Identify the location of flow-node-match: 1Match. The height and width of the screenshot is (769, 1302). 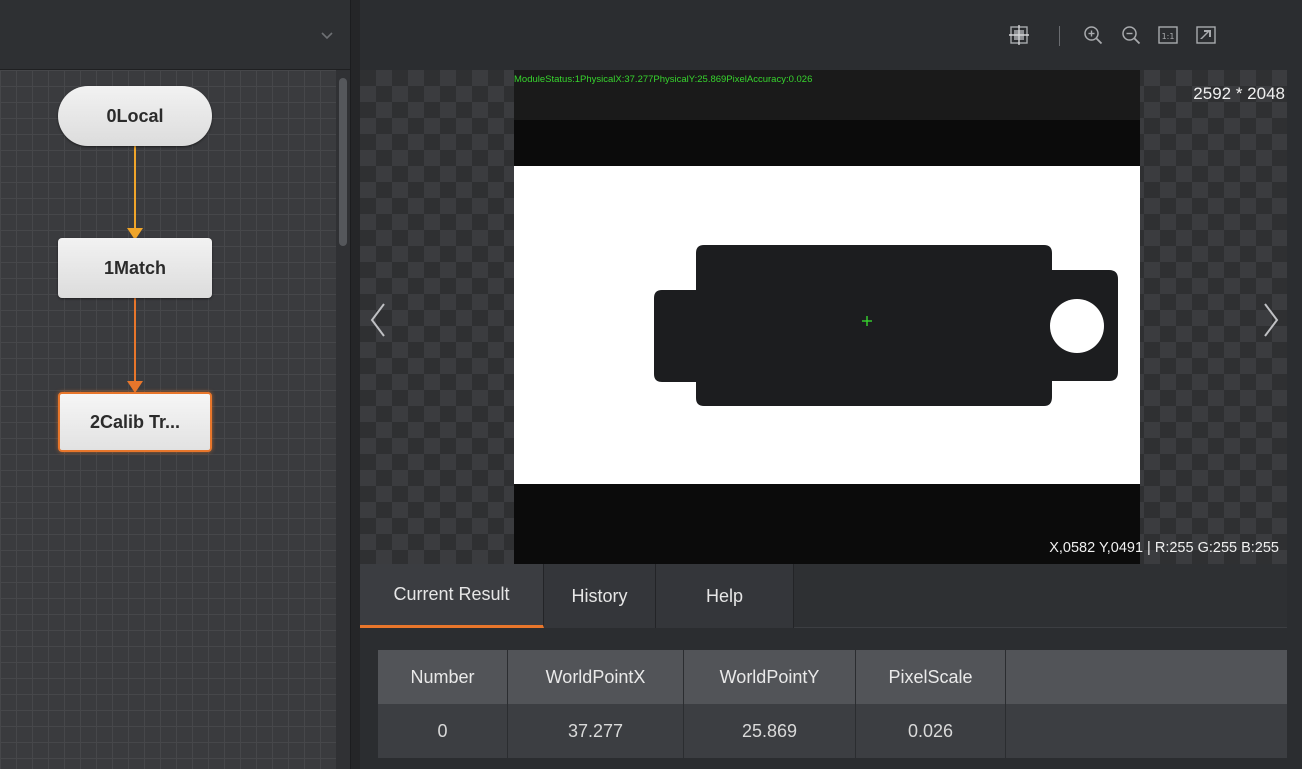
(135, 268).